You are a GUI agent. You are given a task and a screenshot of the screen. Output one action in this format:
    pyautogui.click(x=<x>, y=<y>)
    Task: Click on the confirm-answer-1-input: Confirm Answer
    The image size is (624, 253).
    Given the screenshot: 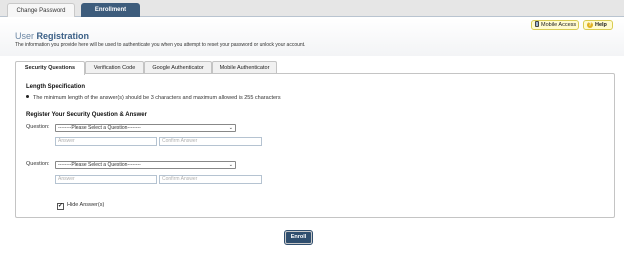 What is the action you would take?
    pyautogui.click(x=210, y=141)
    